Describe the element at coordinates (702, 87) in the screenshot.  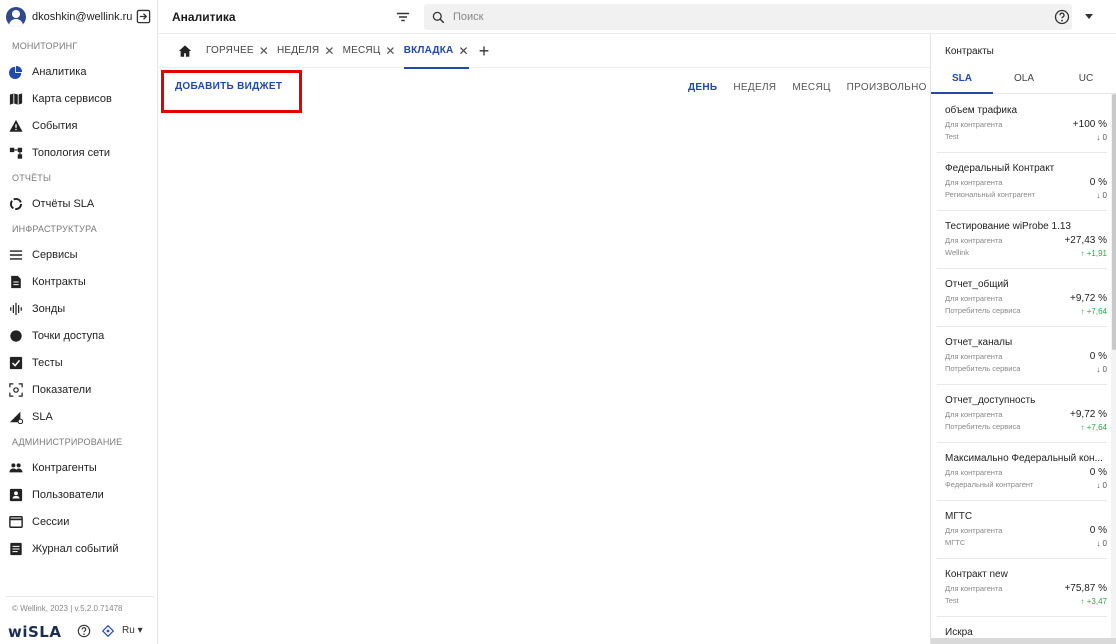
I see `period-option: ДЕНЬ` at that location.